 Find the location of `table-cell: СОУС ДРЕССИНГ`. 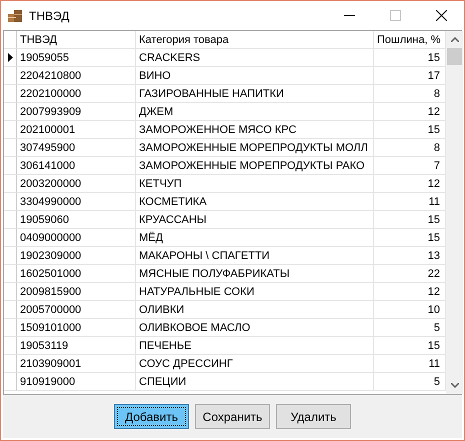

table-cell: СОУС ДРЕССИНГ is located at coordinates (255, 364).